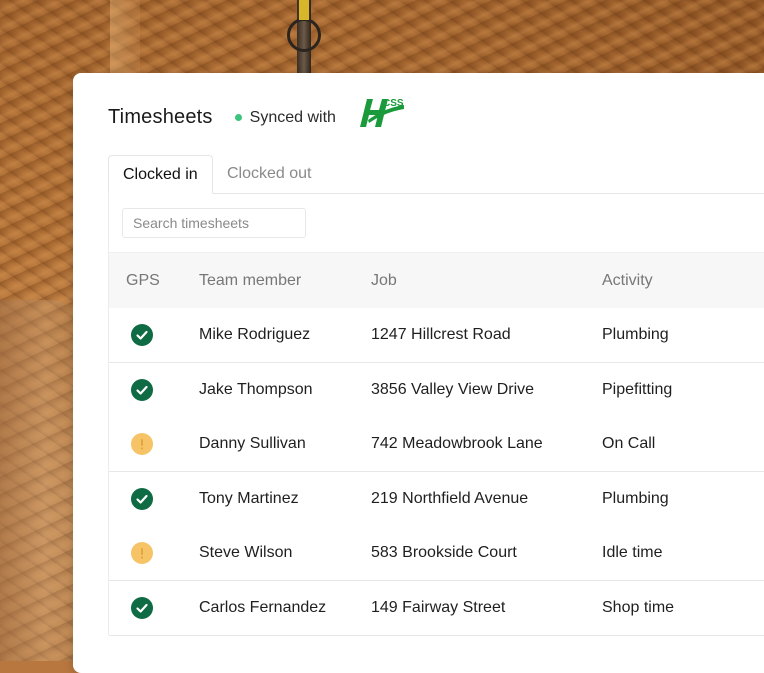 The image size is (764, 673). Describe the element at coordinates (453, 389) in the screenshot. I see `job-cell: 3856 Valley View Drive` at that location.